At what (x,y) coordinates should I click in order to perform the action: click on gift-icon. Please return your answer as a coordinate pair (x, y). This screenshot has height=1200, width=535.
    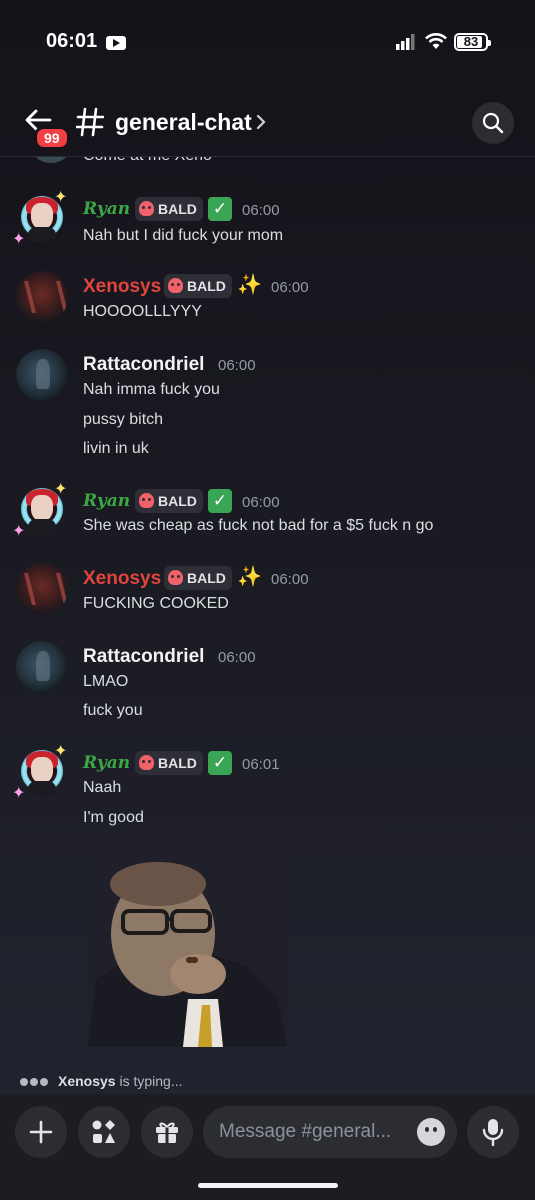
    Looking at the image, I should click on (167, 1132).